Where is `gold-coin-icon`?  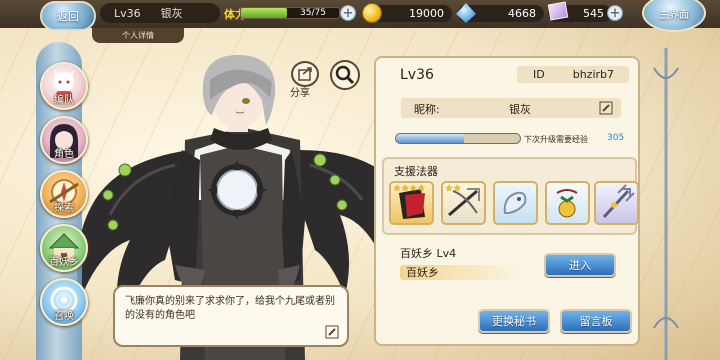 gold-coin-icon is located at coordinates (372, 13).